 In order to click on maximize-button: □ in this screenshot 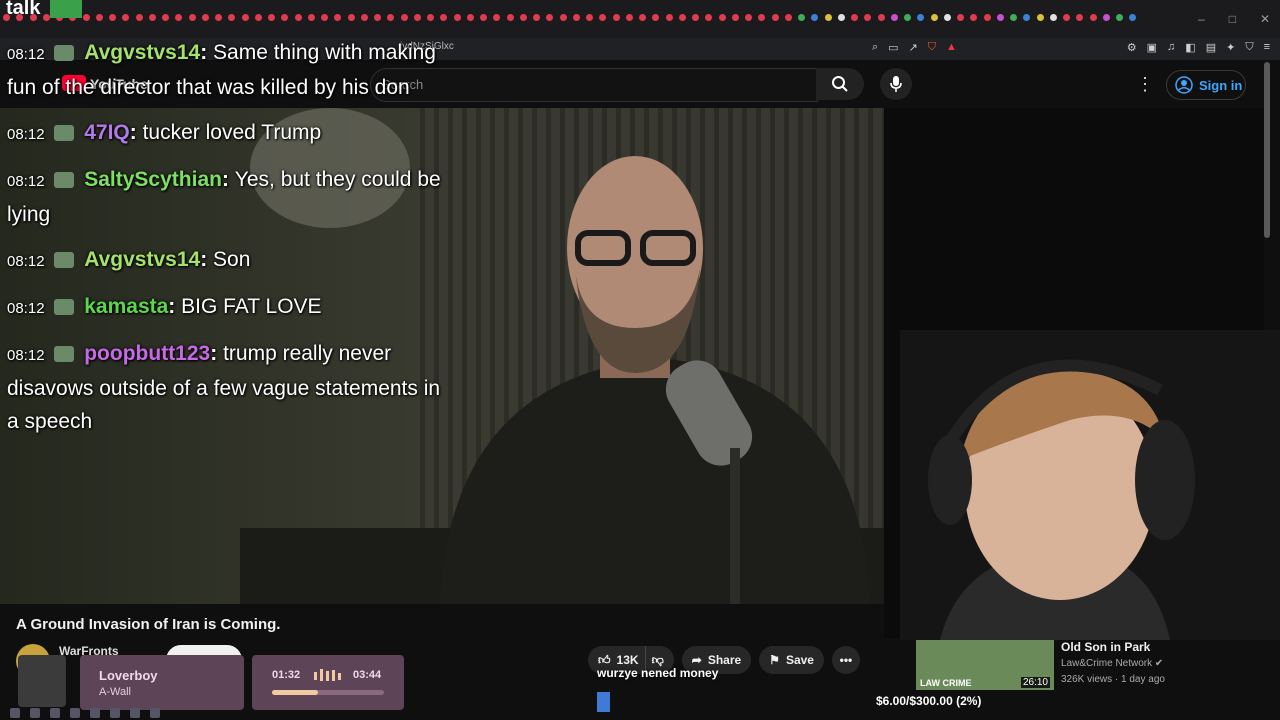, I will do `click(1232, 19)`.